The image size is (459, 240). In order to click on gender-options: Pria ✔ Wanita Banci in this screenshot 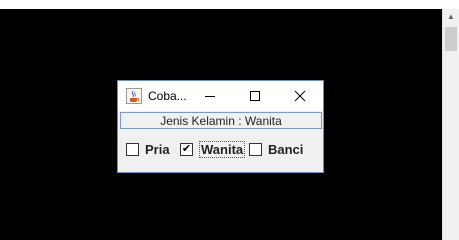, I will do `click(223, 149)`.